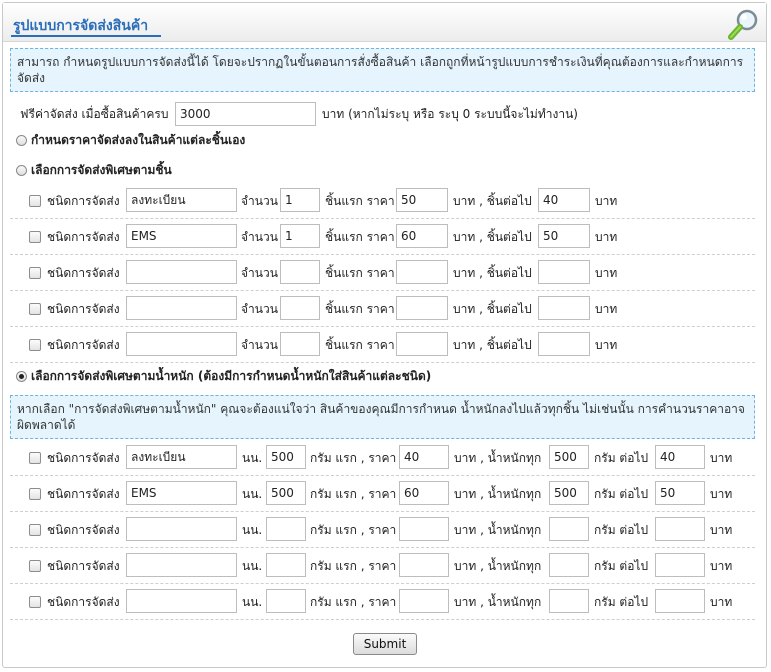 This screenshot has width=771, height=672. I want to click on panel-header: รูปแบบการจัดส่งสินค้า, so click(384, 22).